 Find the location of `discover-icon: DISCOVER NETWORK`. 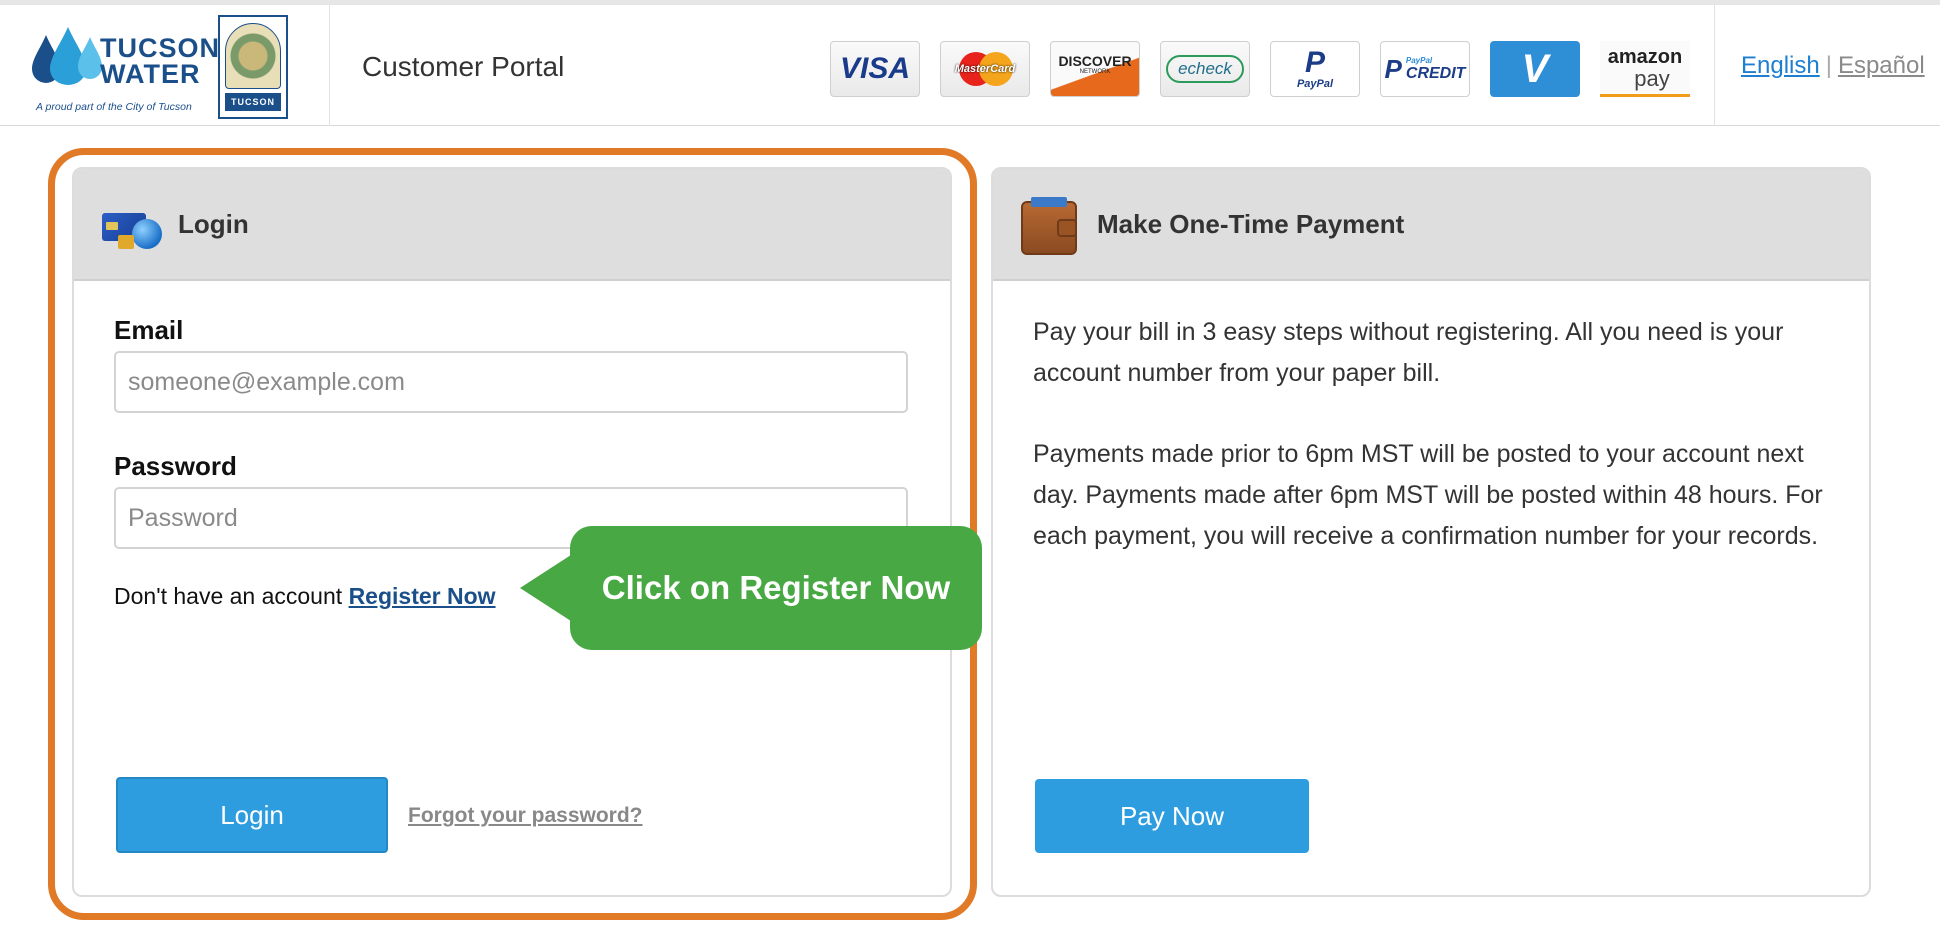

discover-icon: DISCOVER NETWORK is located at coordinates (1095, 69).